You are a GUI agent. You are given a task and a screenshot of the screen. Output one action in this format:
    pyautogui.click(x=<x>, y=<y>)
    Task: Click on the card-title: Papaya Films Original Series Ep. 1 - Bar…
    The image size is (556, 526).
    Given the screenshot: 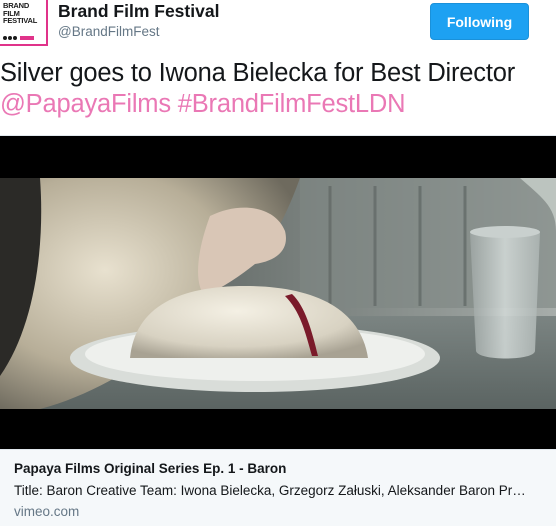 What is the action you would take?
    pyautogui.click(x=150, y=468)
    